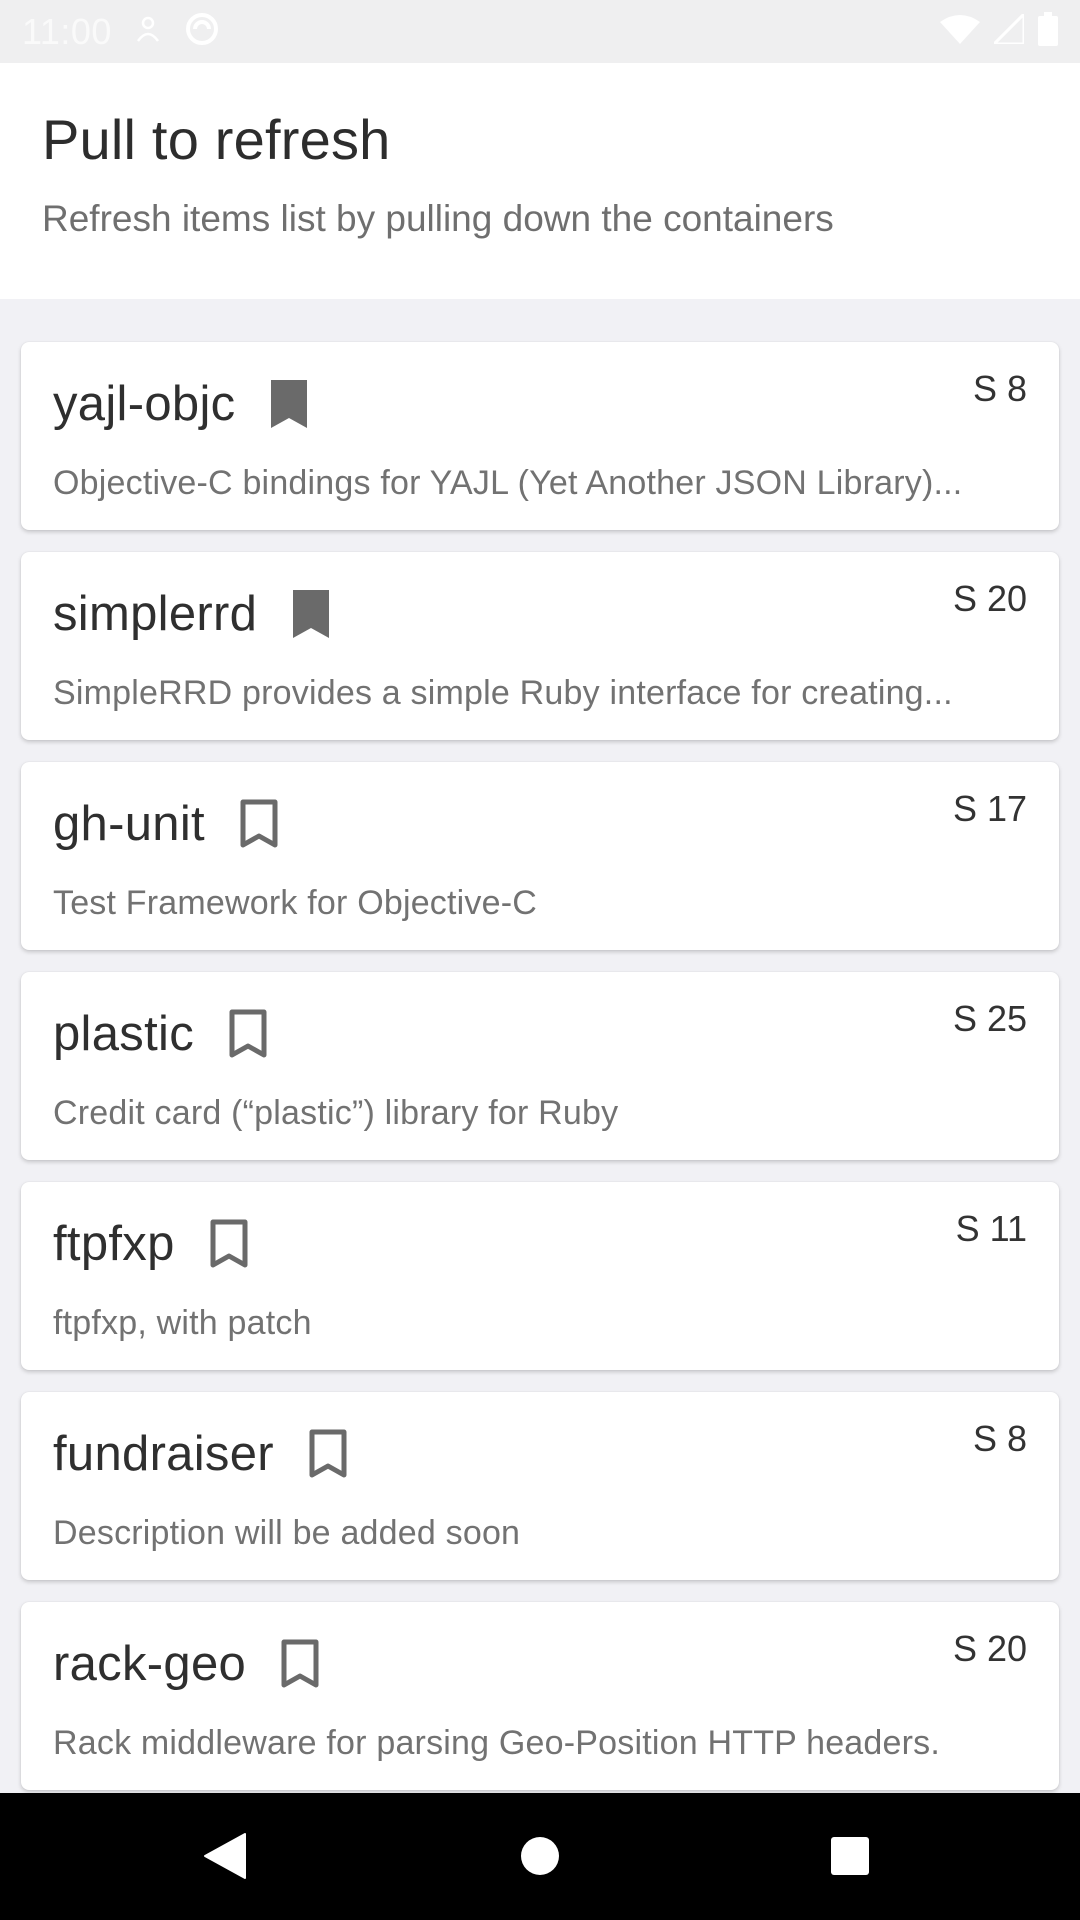  Describe the element at coordinates (295, 903) in the screenshot. I see `item-description: Test Framework for Objective-C` at that location.